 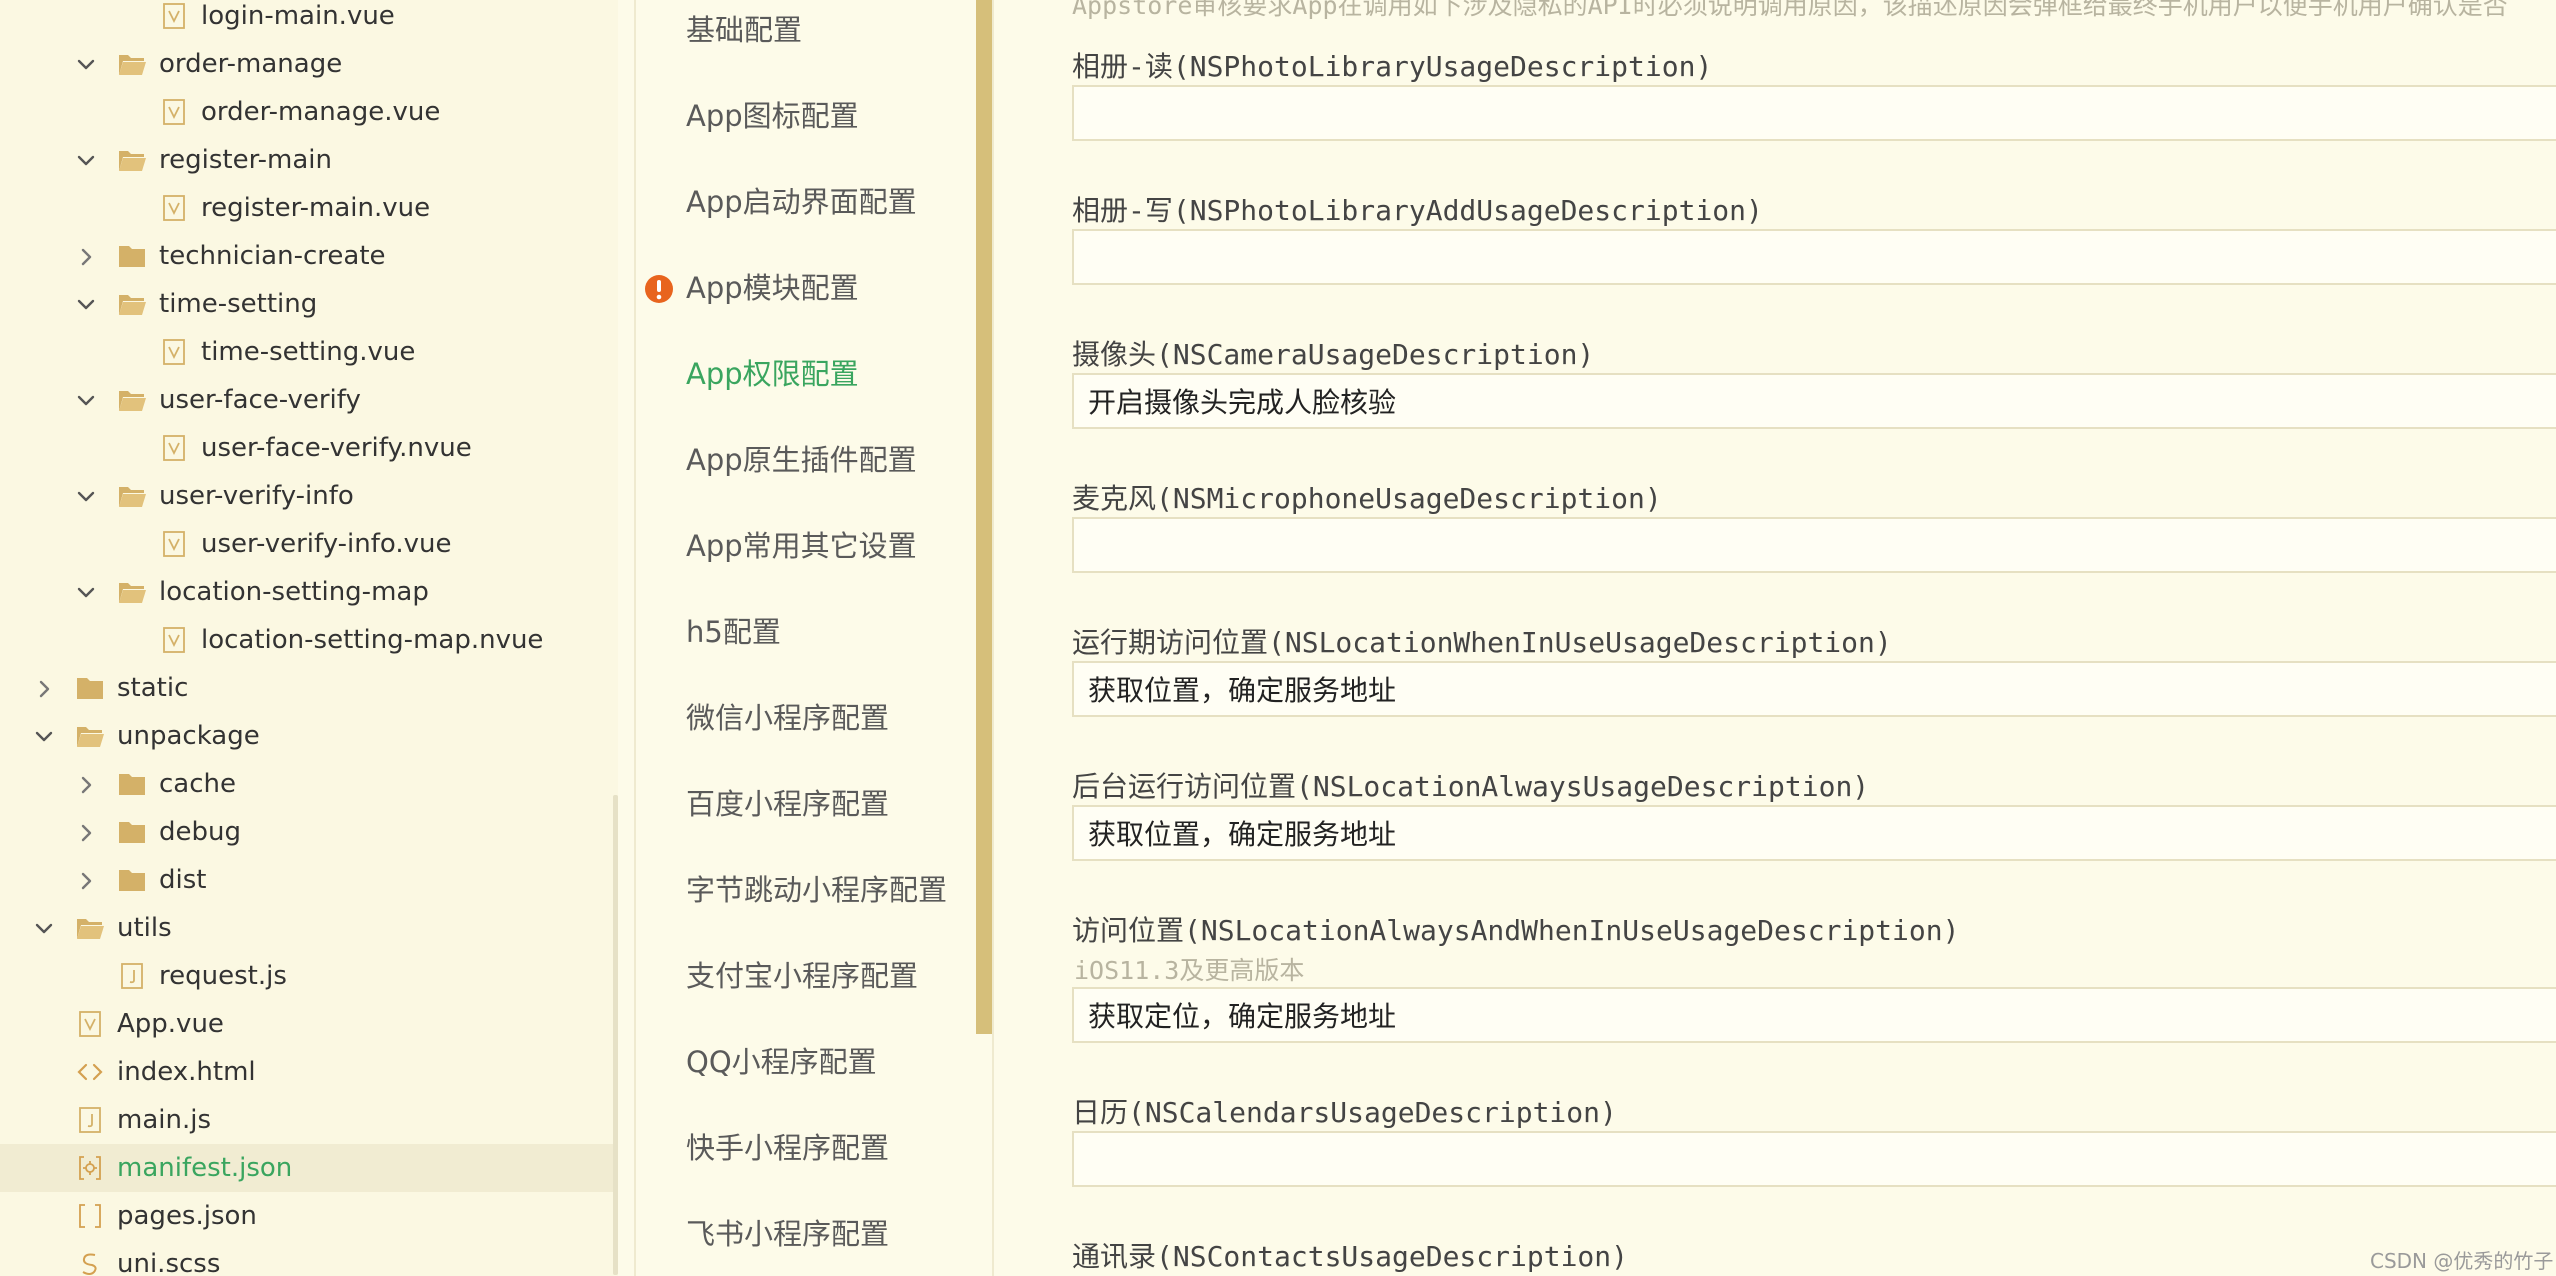 I want to click on settings-nav-item: 支付宝小程序配置, so click(x=802, y=976).